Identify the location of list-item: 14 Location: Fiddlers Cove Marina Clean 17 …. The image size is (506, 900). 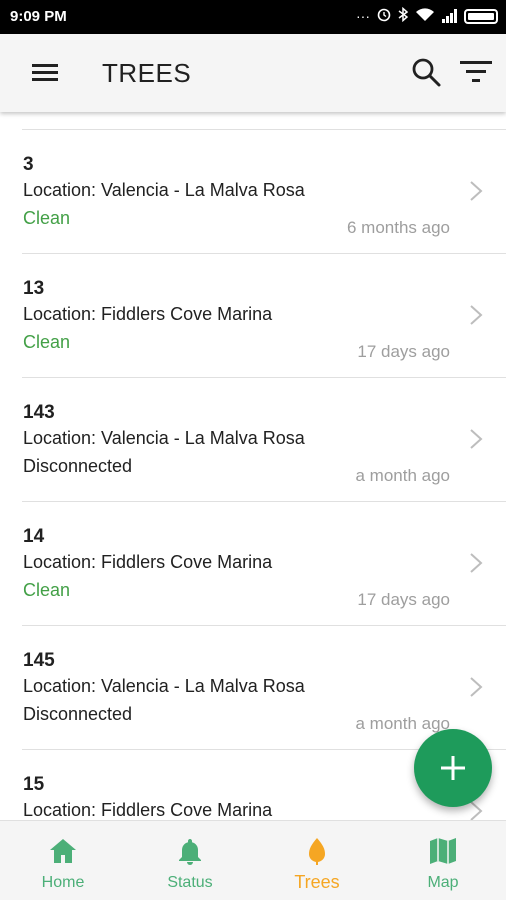
(253, 564).